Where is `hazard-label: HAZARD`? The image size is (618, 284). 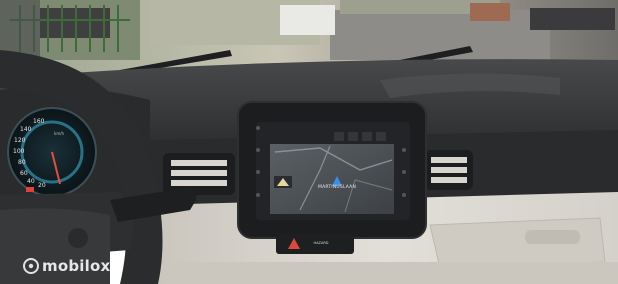 hazard-label: HAZARD is located at coordinates (321, 243).